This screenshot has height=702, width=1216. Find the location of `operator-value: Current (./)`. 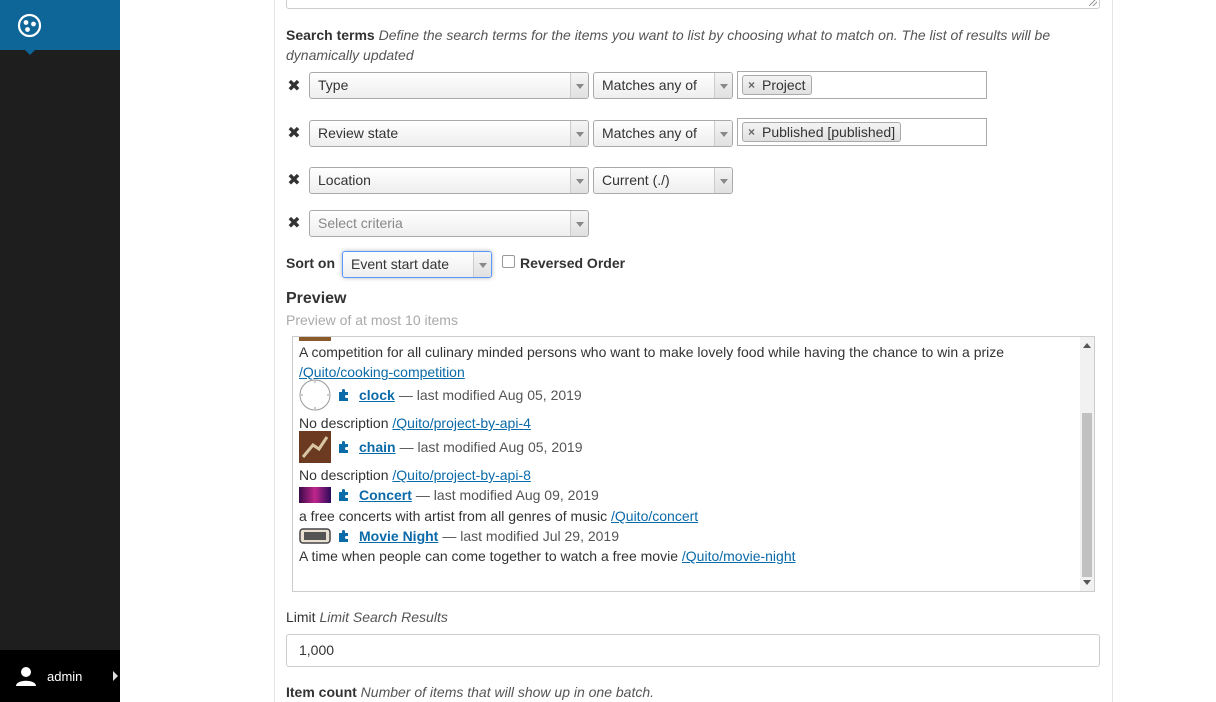

operator-value: Current (./) is located at coordinates (636, 180).